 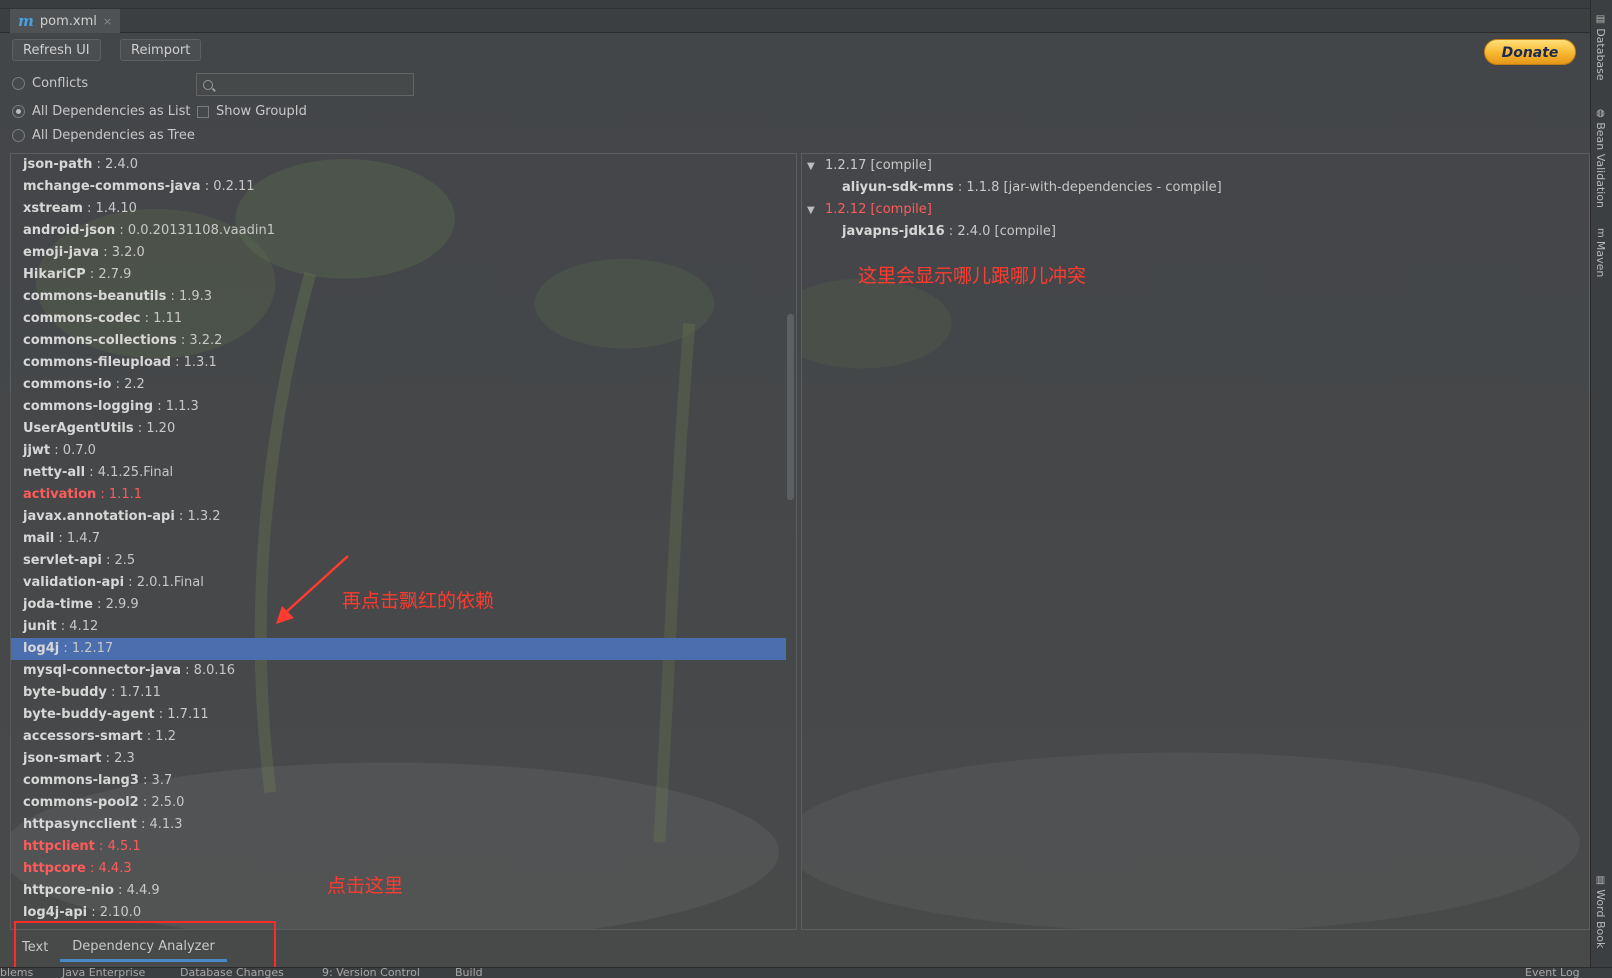 What do you see at coordinates (122, 604) in the screenshot?
I see `dependency-version: 2.9.9` at bounding box center [122, 604].